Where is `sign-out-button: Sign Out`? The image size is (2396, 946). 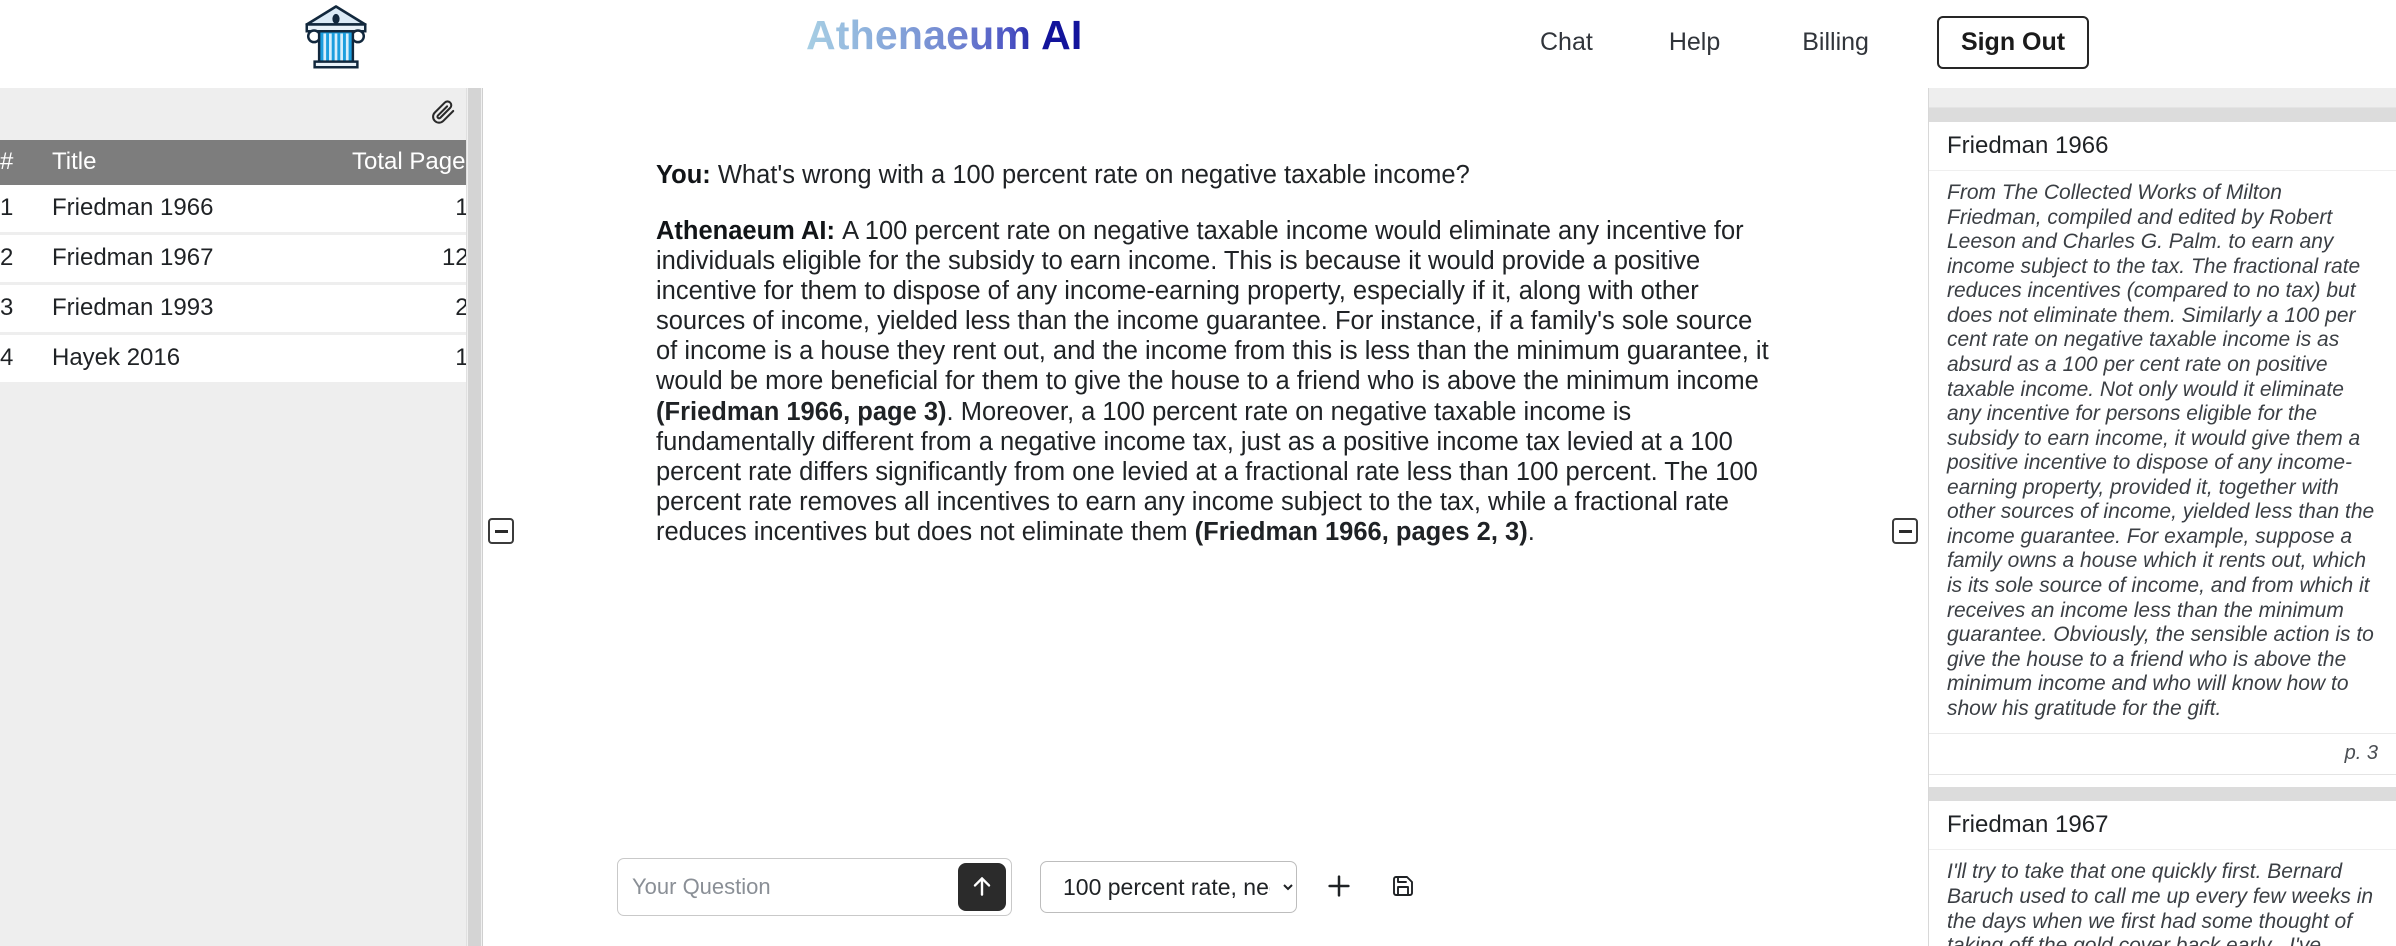
sign-out-button: Sign Out is located at coordinates (2013, 42).